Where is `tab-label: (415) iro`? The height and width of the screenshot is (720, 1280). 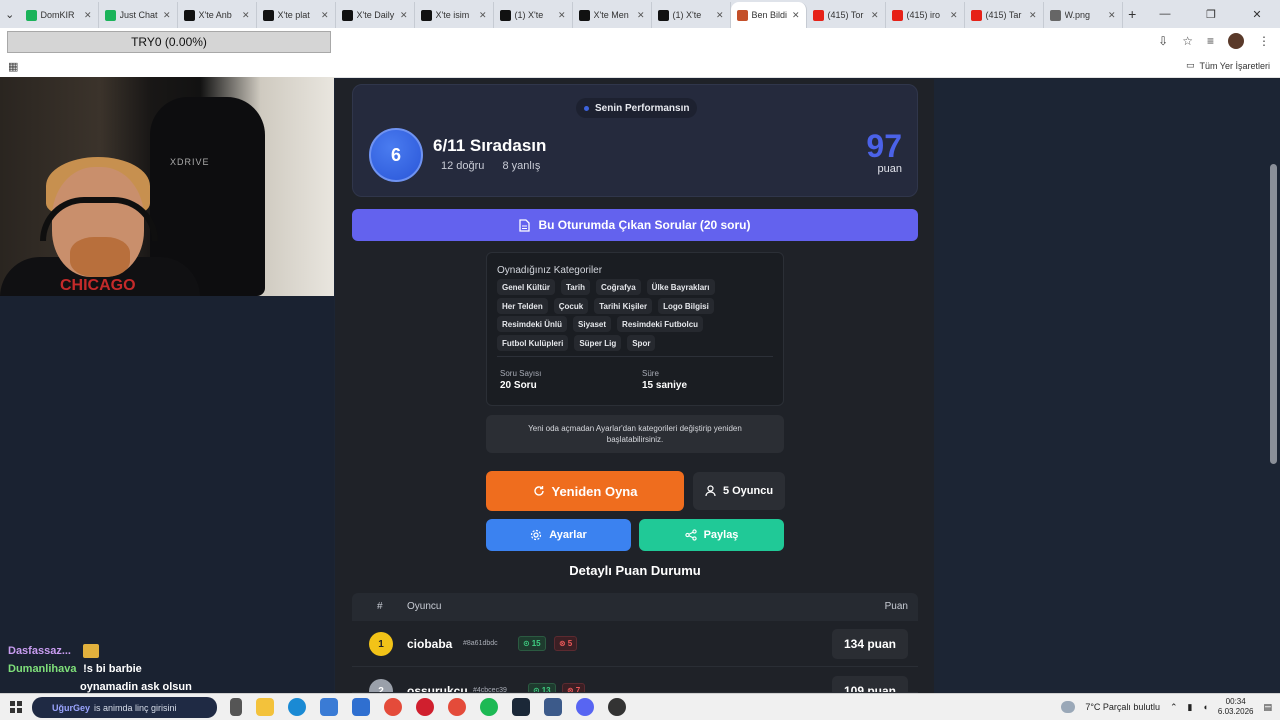 tab-label: (415) iro is located at coordinates (923, 15).